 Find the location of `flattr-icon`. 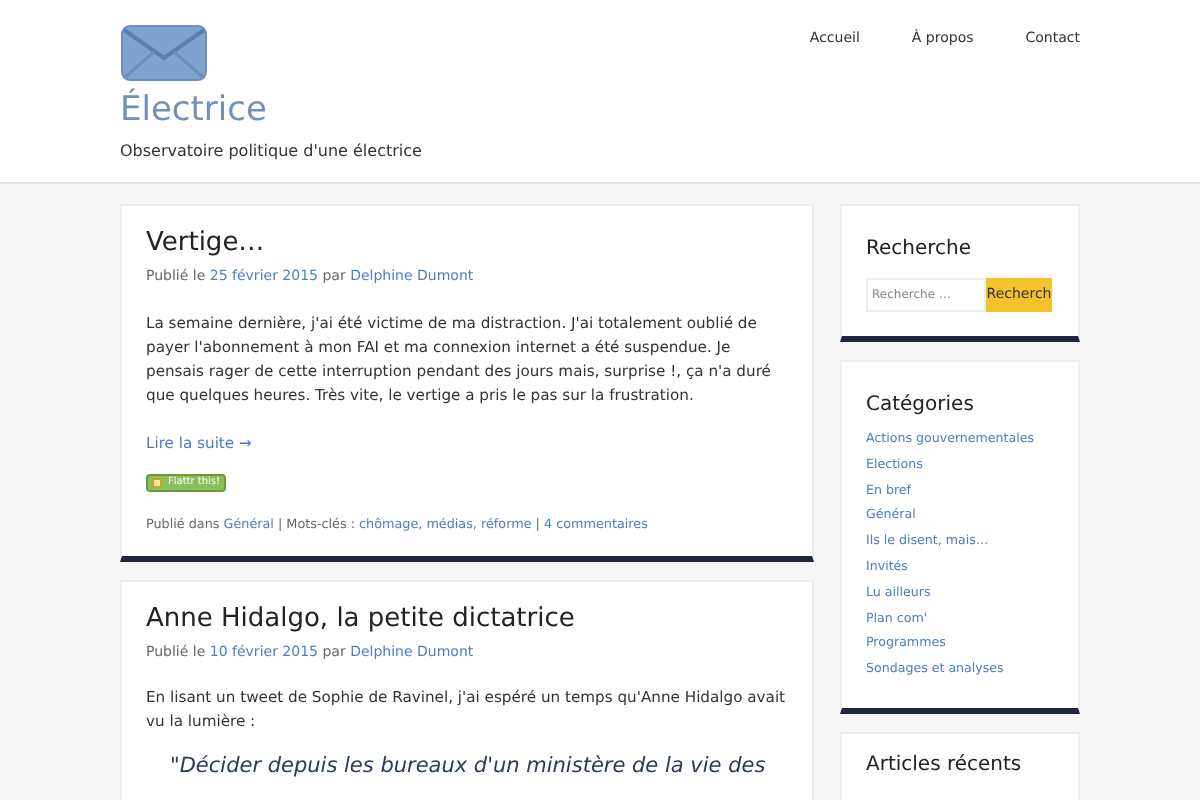

flattr-icon is located at coordinates (157, 483).